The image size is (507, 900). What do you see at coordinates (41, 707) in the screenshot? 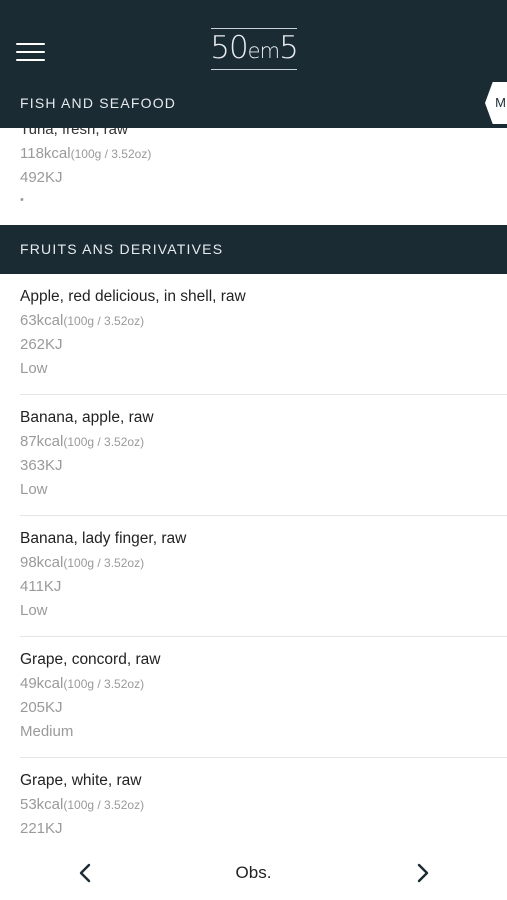
I see `food-kj: 205KJ` at bounding box center [41, 707].